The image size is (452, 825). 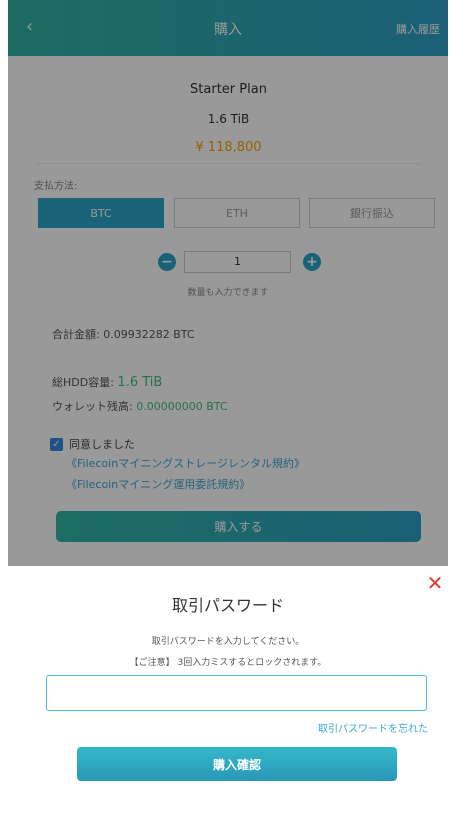 I want to click on transaction-password-input, so click(x=236, y=693).